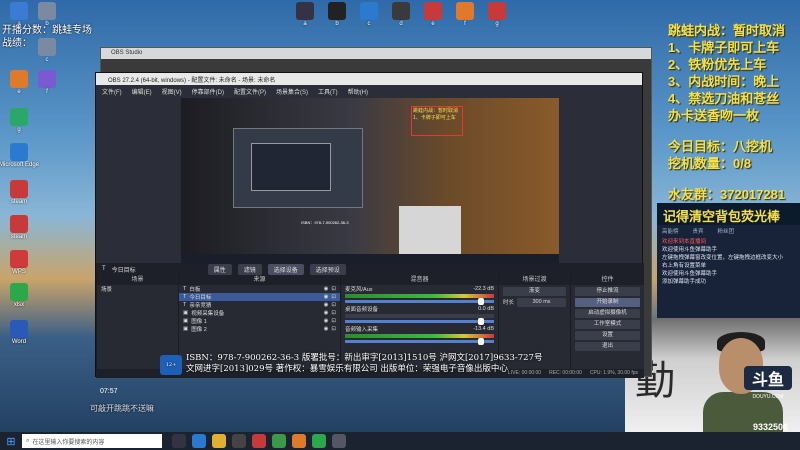 This screenshot has height=450, width=800. I want to click on obs-icon, so click(239, 441).